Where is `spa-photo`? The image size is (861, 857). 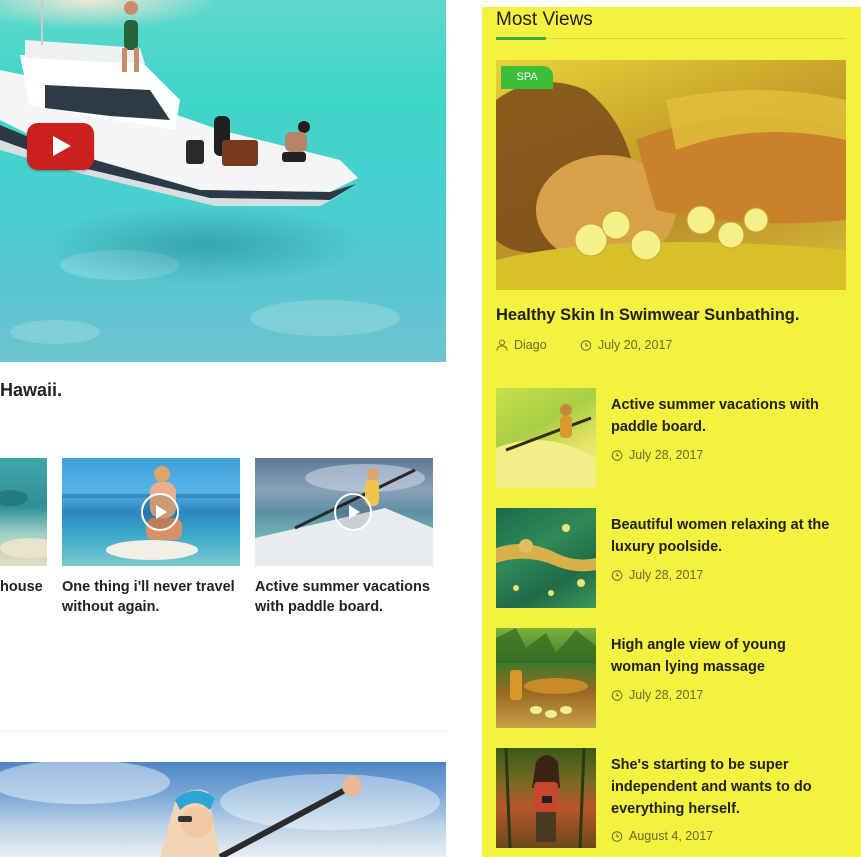 spa-photo is located at coordinates (671, 186).